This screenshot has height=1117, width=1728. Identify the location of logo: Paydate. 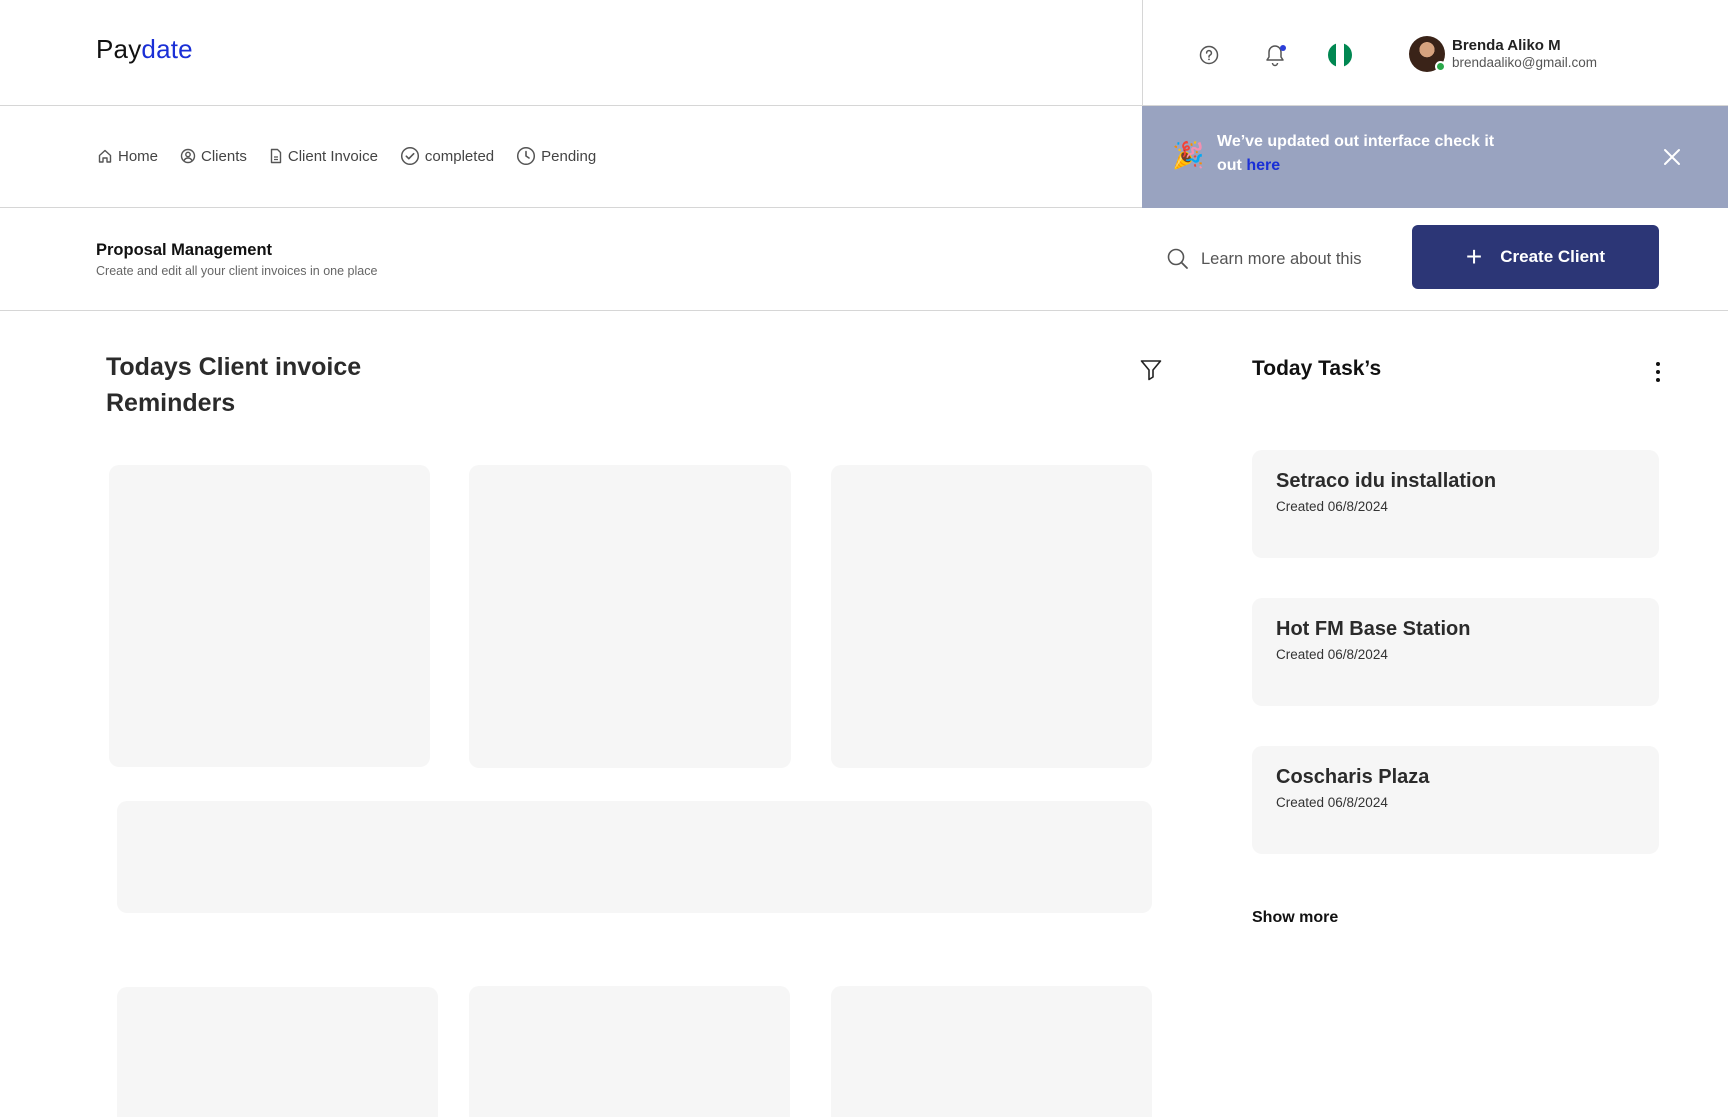
(144, 49).